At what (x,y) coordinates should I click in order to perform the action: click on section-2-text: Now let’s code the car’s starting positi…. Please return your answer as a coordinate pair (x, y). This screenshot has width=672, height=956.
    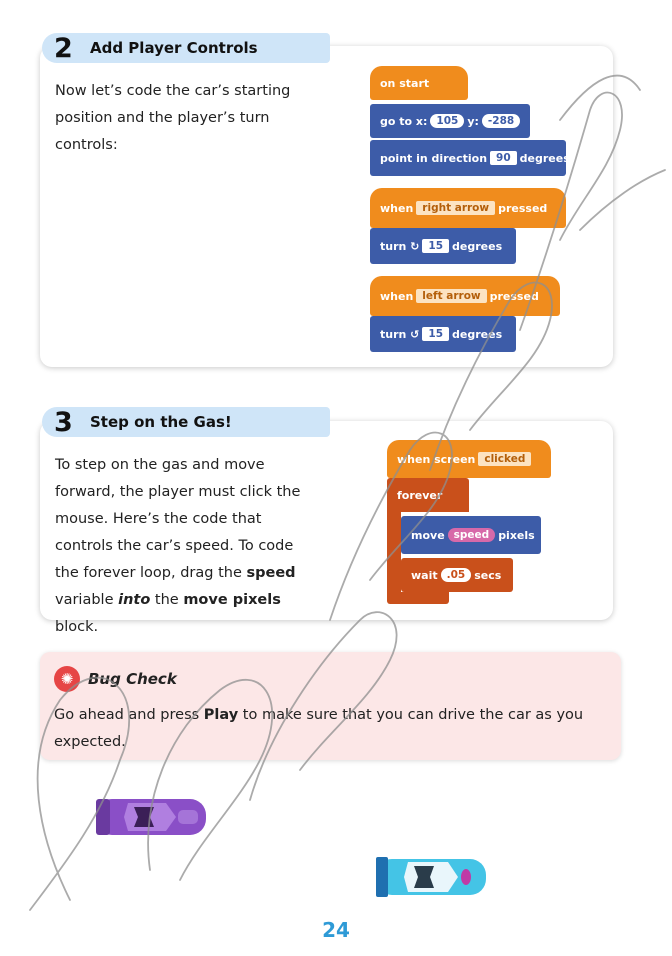
    Looking at the image, I should click on (173, 118).